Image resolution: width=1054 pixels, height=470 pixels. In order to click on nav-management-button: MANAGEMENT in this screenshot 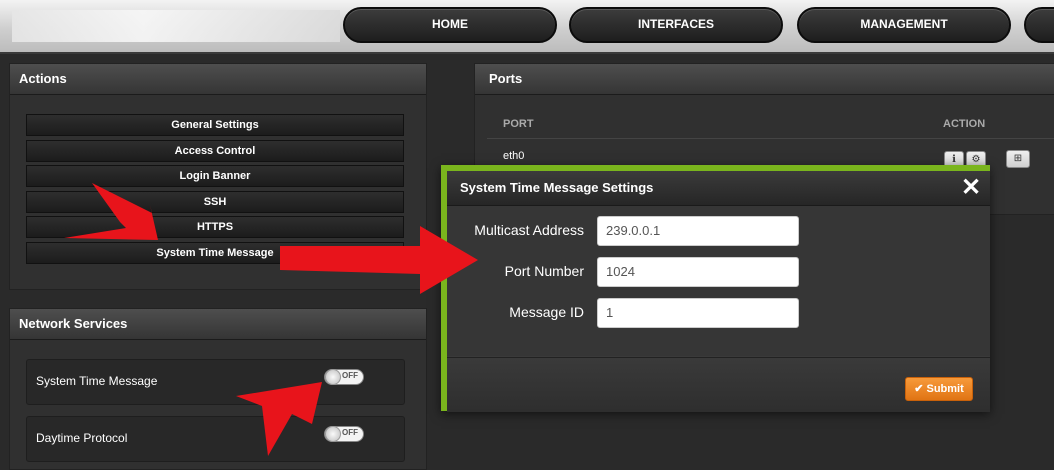, I will do `click(904, 25)`.